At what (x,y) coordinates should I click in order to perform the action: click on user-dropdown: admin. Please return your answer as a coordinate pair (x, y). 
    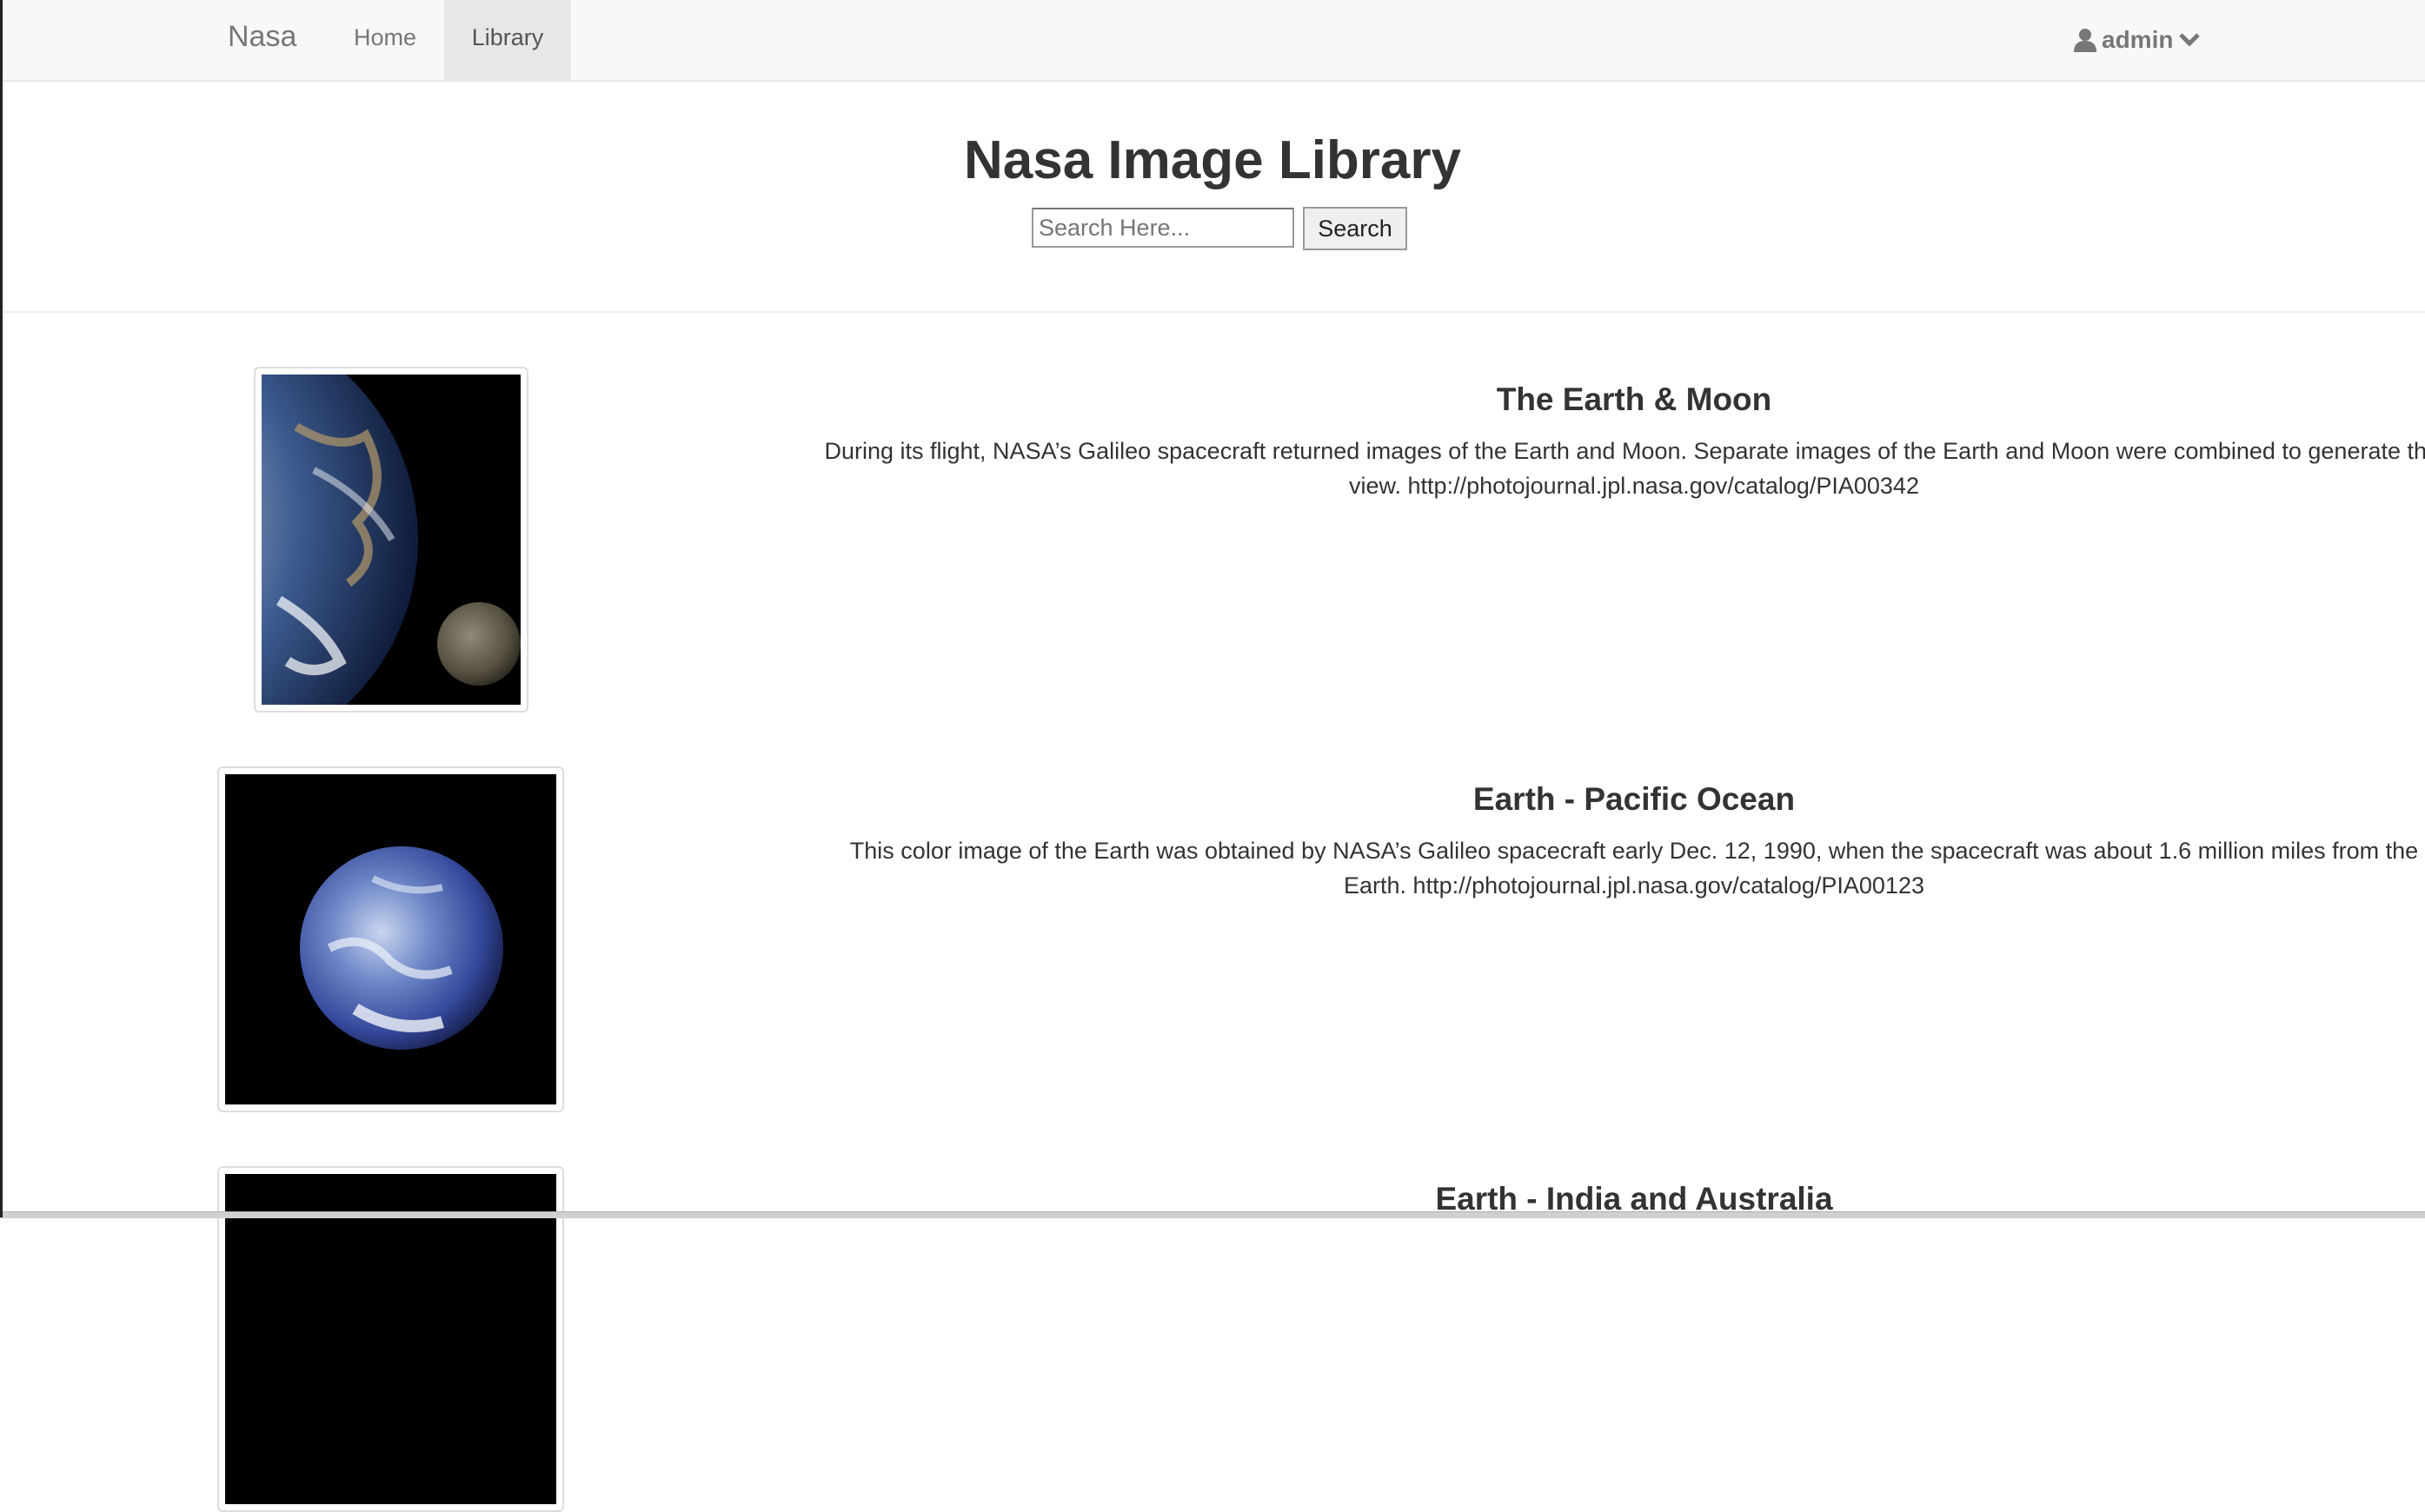
    Looking at the image, I should click on (2137, 40).